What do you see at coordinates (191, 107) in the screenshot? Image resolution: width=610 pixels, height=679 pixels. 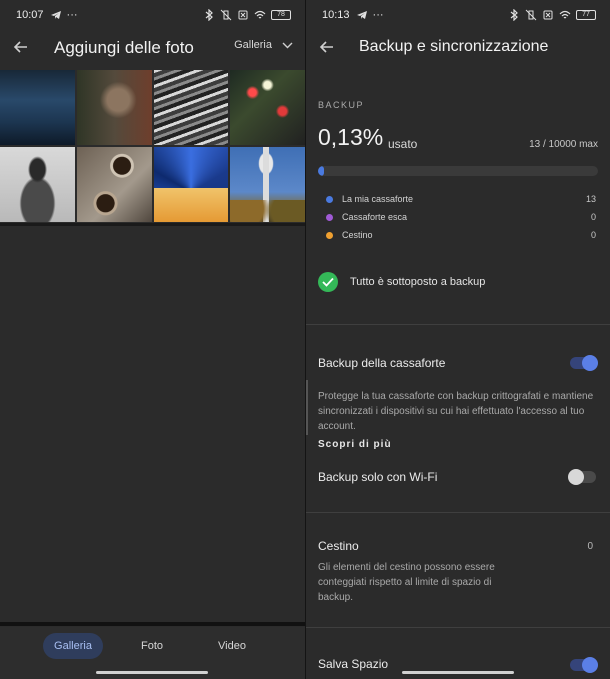 I see `photo-rocks` at bounding box center [191, 107].